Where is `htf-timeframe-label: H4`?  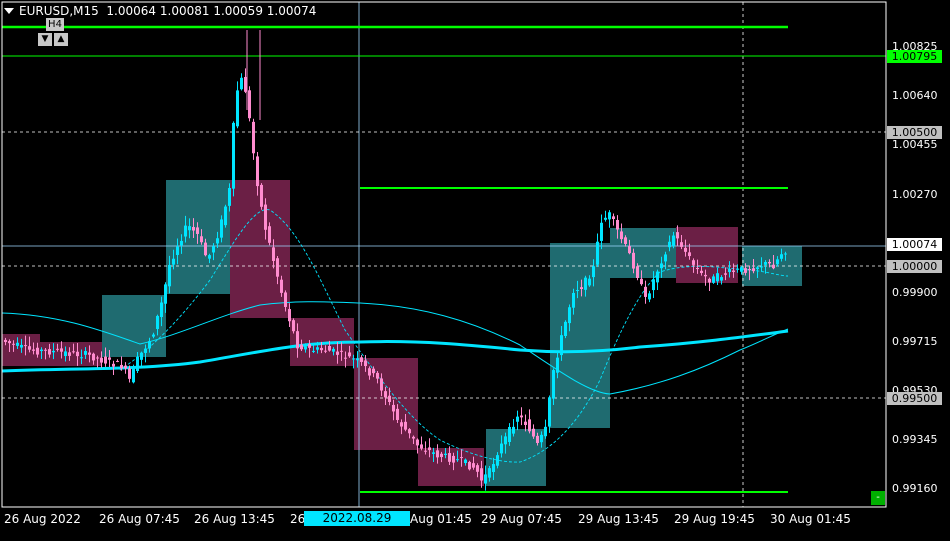 htf-timeframe-label: H4 is located at coordinates (55, 24).